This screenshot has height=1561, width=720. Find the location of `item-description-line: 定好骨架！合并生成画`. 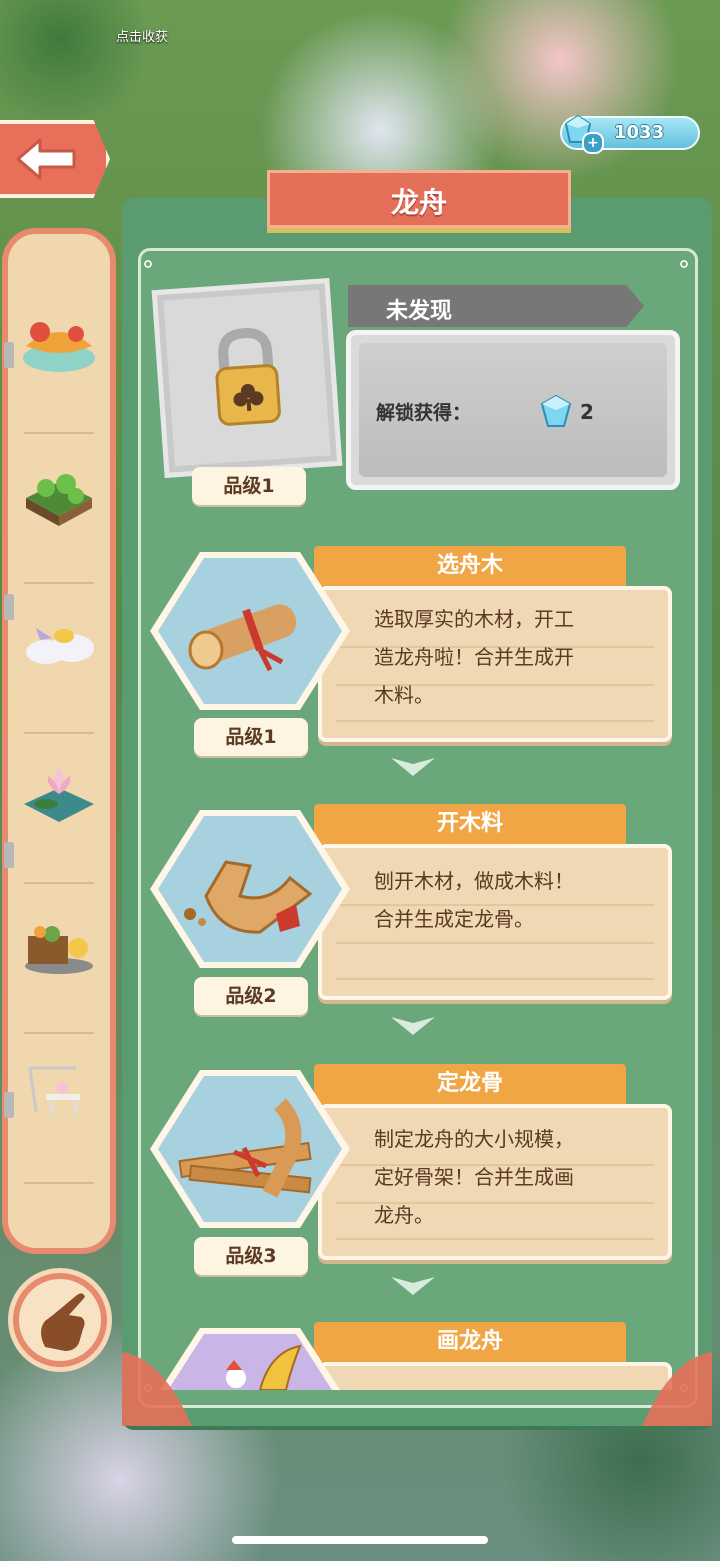

item-description-line: 定好骨架！合并生成画 is located at coordinates (474, 1177).